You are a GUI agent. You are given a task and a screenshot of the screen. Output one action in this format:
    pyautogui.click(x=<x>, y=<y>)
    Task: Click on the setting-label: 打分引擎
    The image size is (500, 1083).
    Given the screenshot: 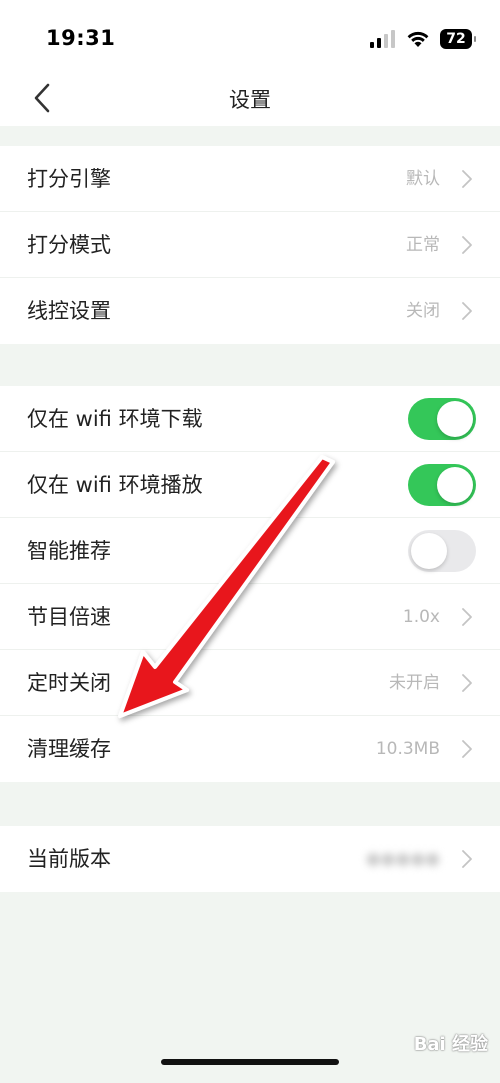 What is the action you would take?
    pyautogui.click(x=69, y=179)
    